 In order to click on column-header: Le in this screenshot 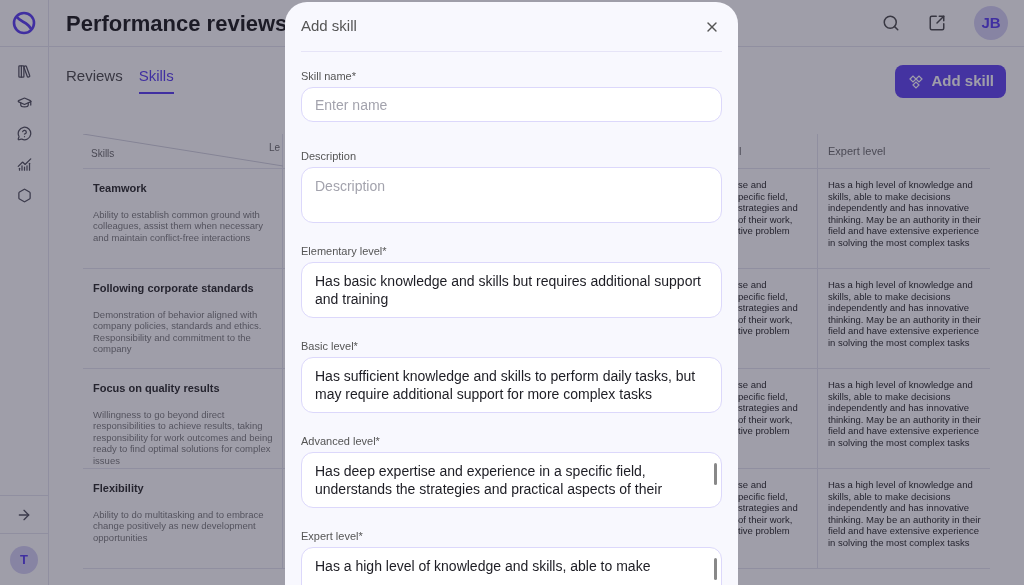, I will do `click(275, 148)`.